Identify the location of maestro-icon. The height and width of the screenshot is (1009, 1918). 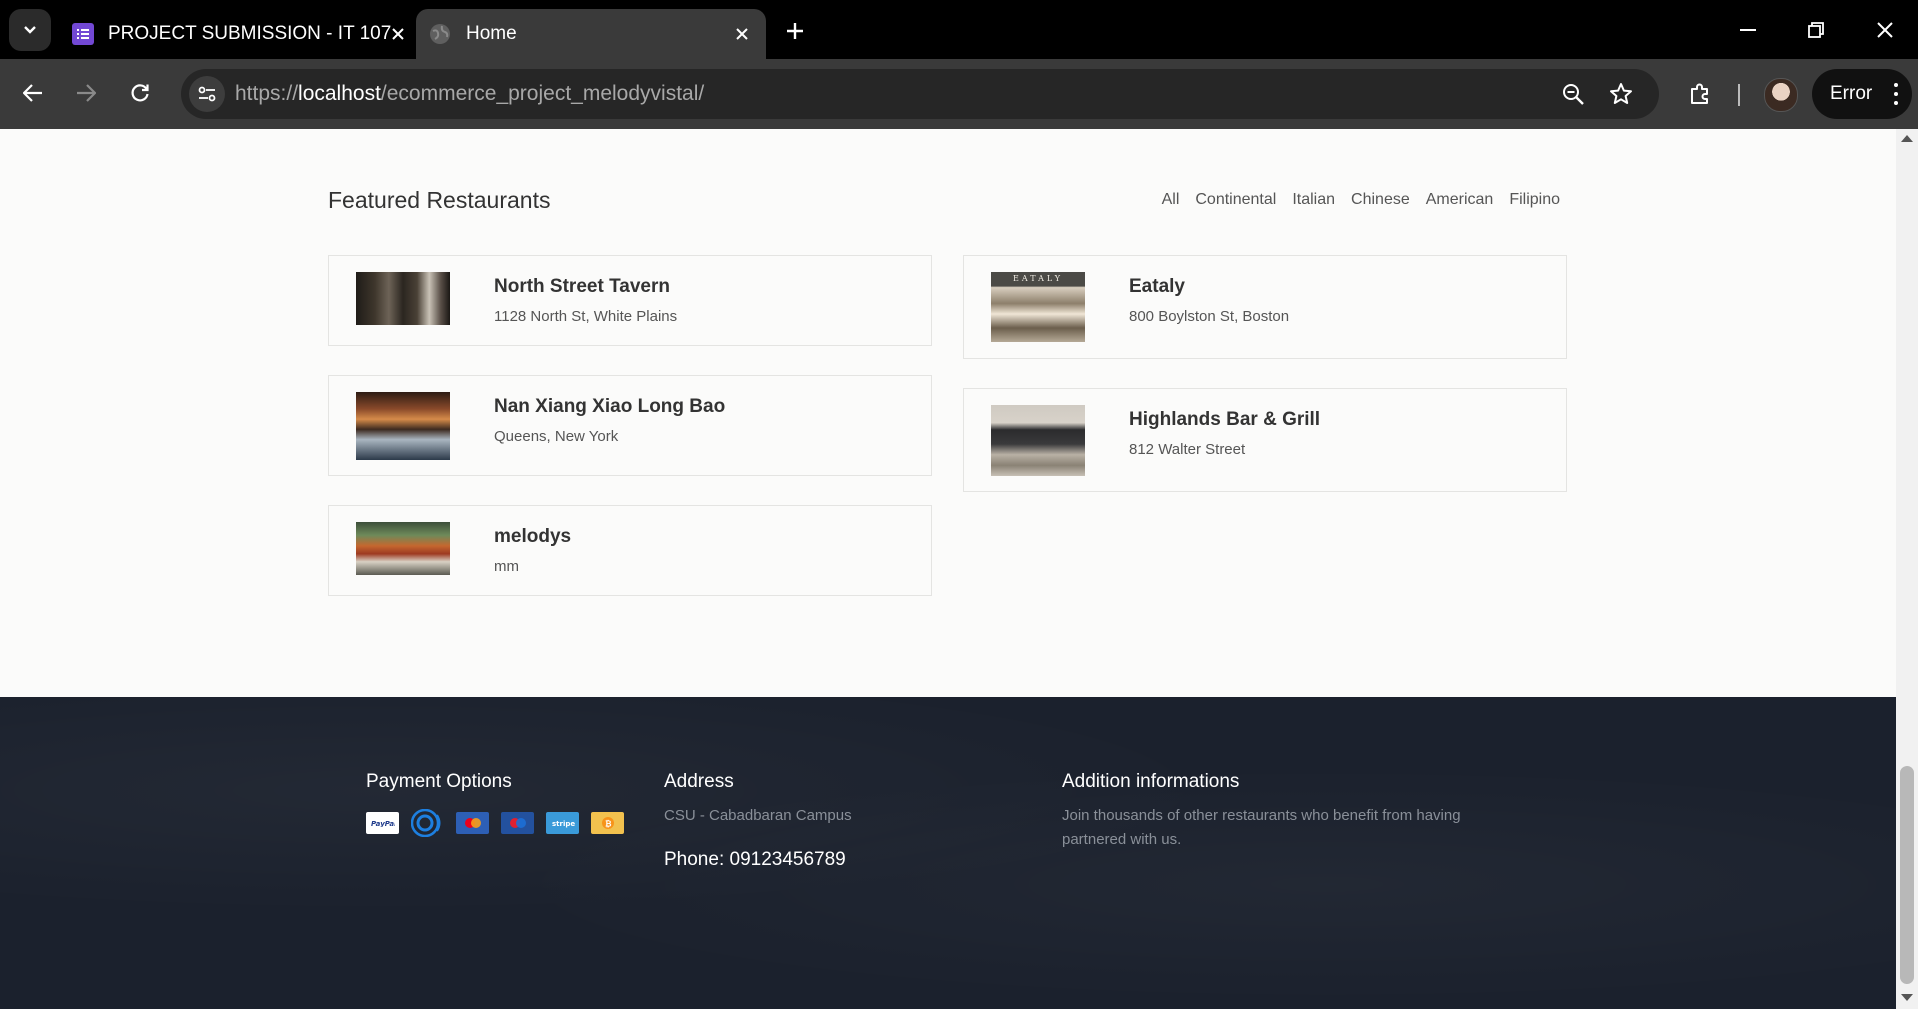
(517, 823).